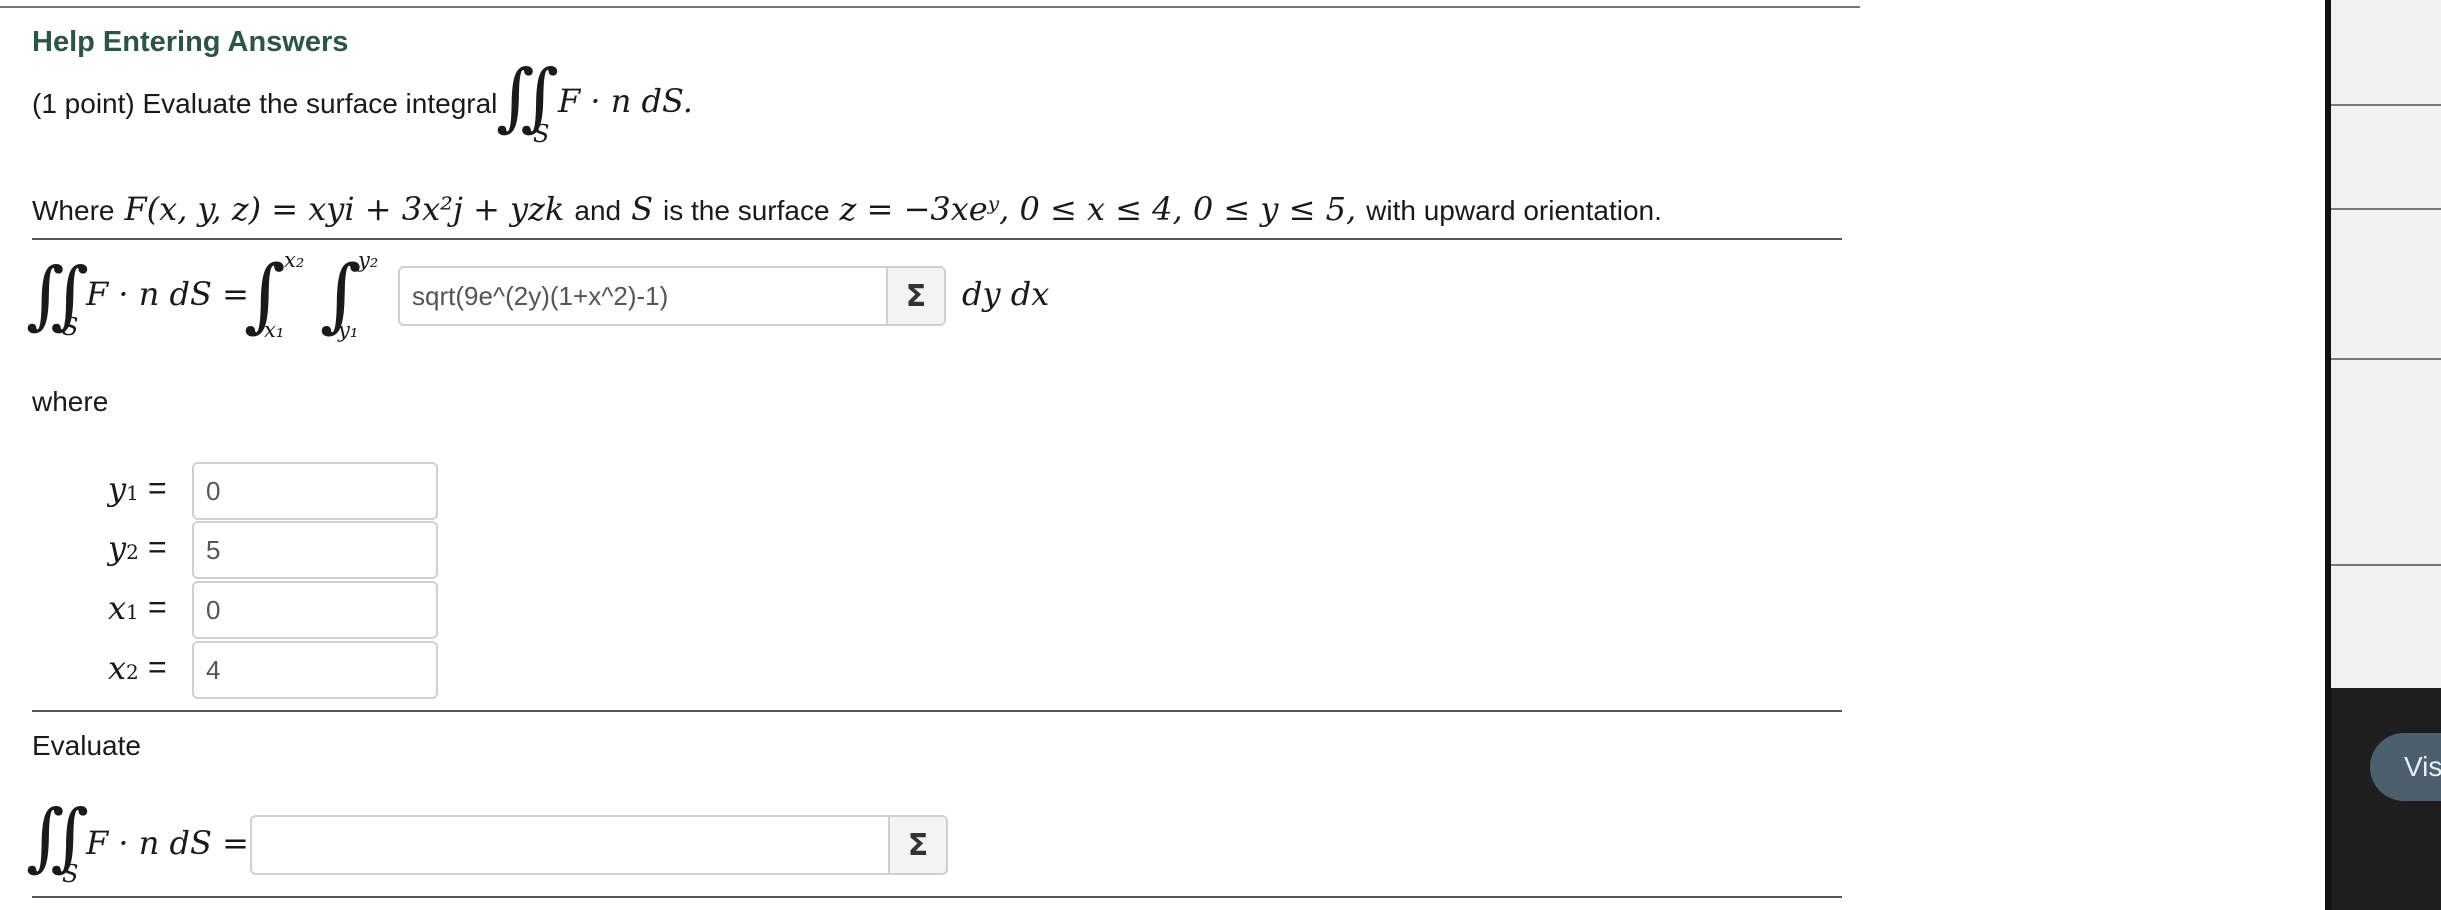 This screenshot has width=2441, height=910. I want to click on surface-variable: S, so click(642, 209).